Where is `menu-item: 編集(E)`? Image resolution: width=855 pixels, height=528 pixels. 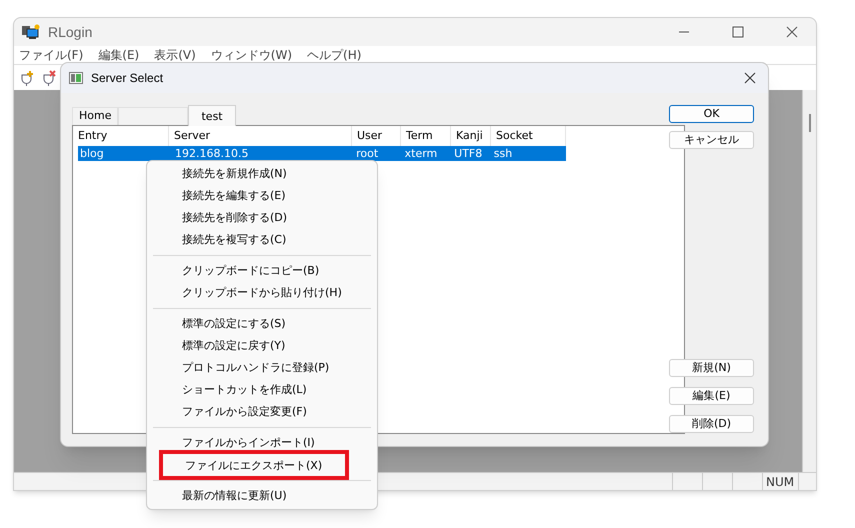 menu-item: 編集(E) is located at coordinates (119, 55).